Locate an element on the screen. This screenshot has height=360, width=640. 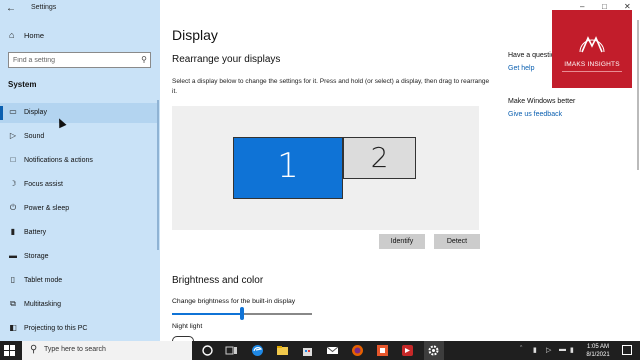
clock-time: 1:05 AM is located at coordinates (597, 347).